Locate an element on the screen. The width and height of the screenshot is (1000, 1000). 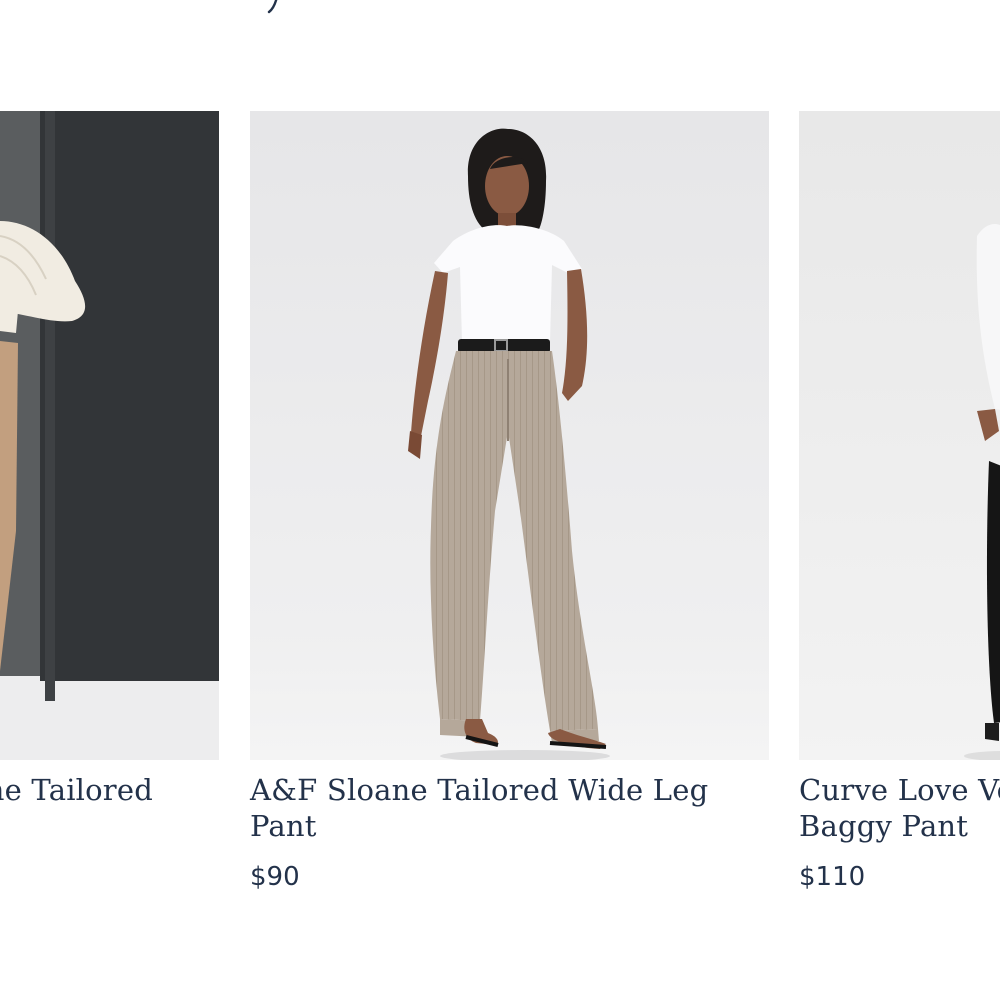
product-price: $90 is located at coordinates (275, 877).